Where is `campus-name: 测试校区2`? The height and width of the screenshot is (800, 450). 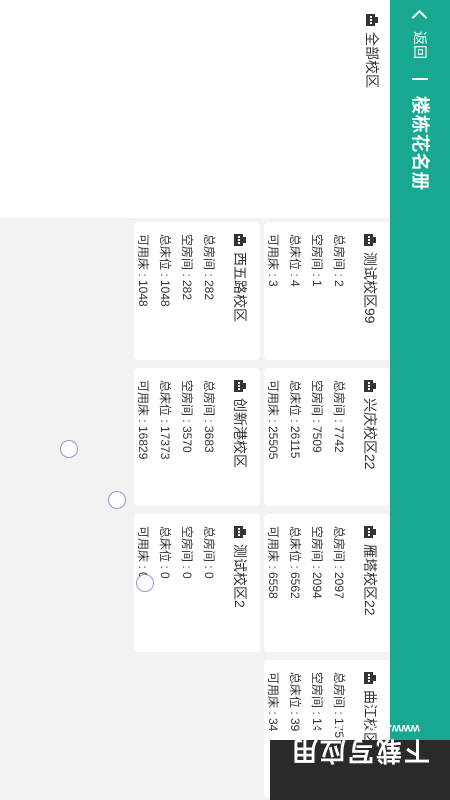 campus-name: 测试校区2 is located at coordinates (240, 576).